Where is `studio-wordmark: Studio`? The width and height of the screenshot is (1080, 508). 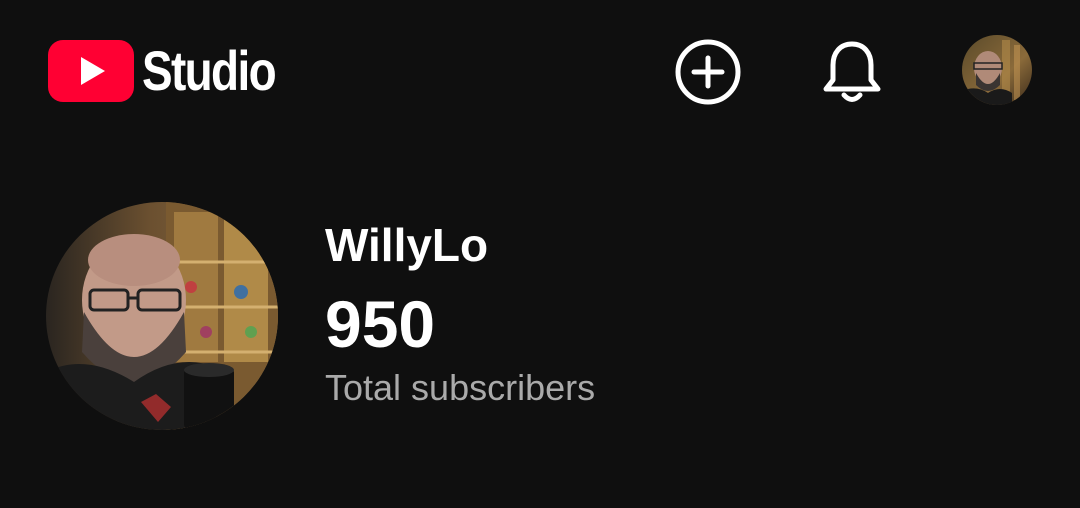
studio-wordmark: Studio is located at coordinates (209, 70).